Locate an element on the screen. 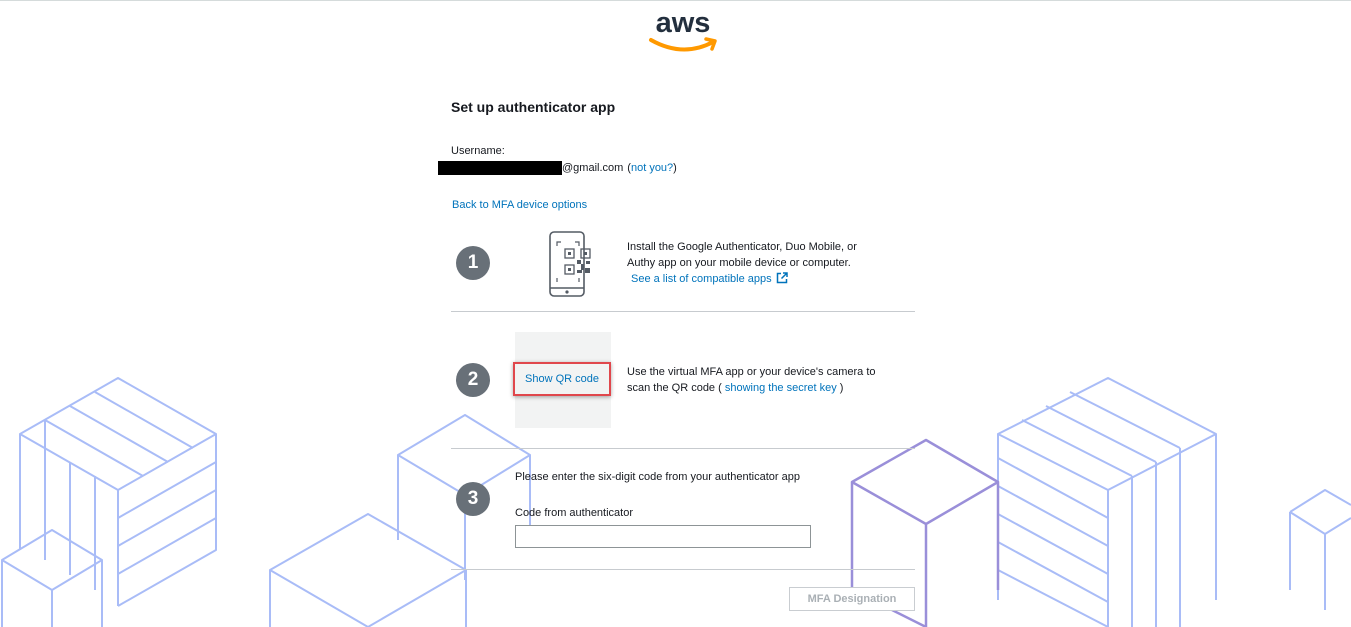 Image resolution: width=1351 pixels, height=627 pixels. step-1-badge: 1 is located at coordinates (473, 263).